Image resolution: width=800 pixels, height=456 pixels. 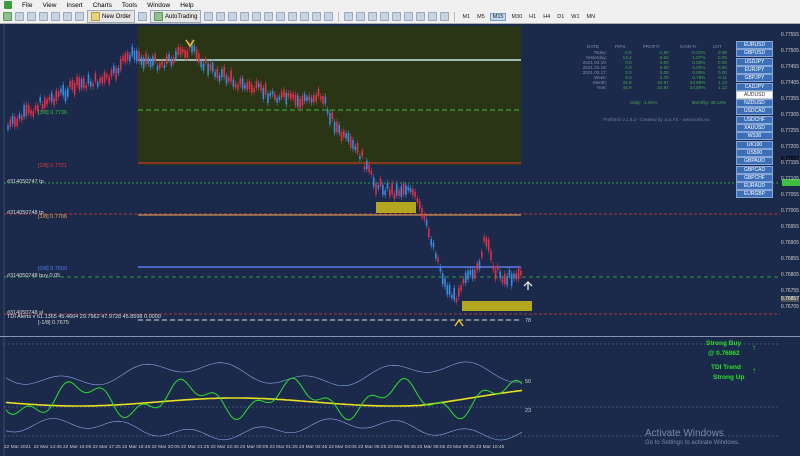 I want to click on menu-view: View, so click(x=49, y=5).